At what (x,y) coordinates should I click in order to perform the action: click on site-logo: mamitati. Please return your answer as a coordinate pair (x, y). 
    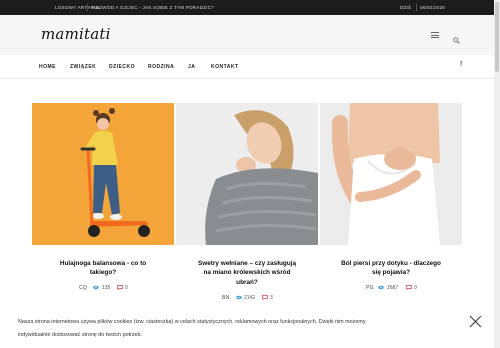
    Looking at the image, I should click on (76, 34).